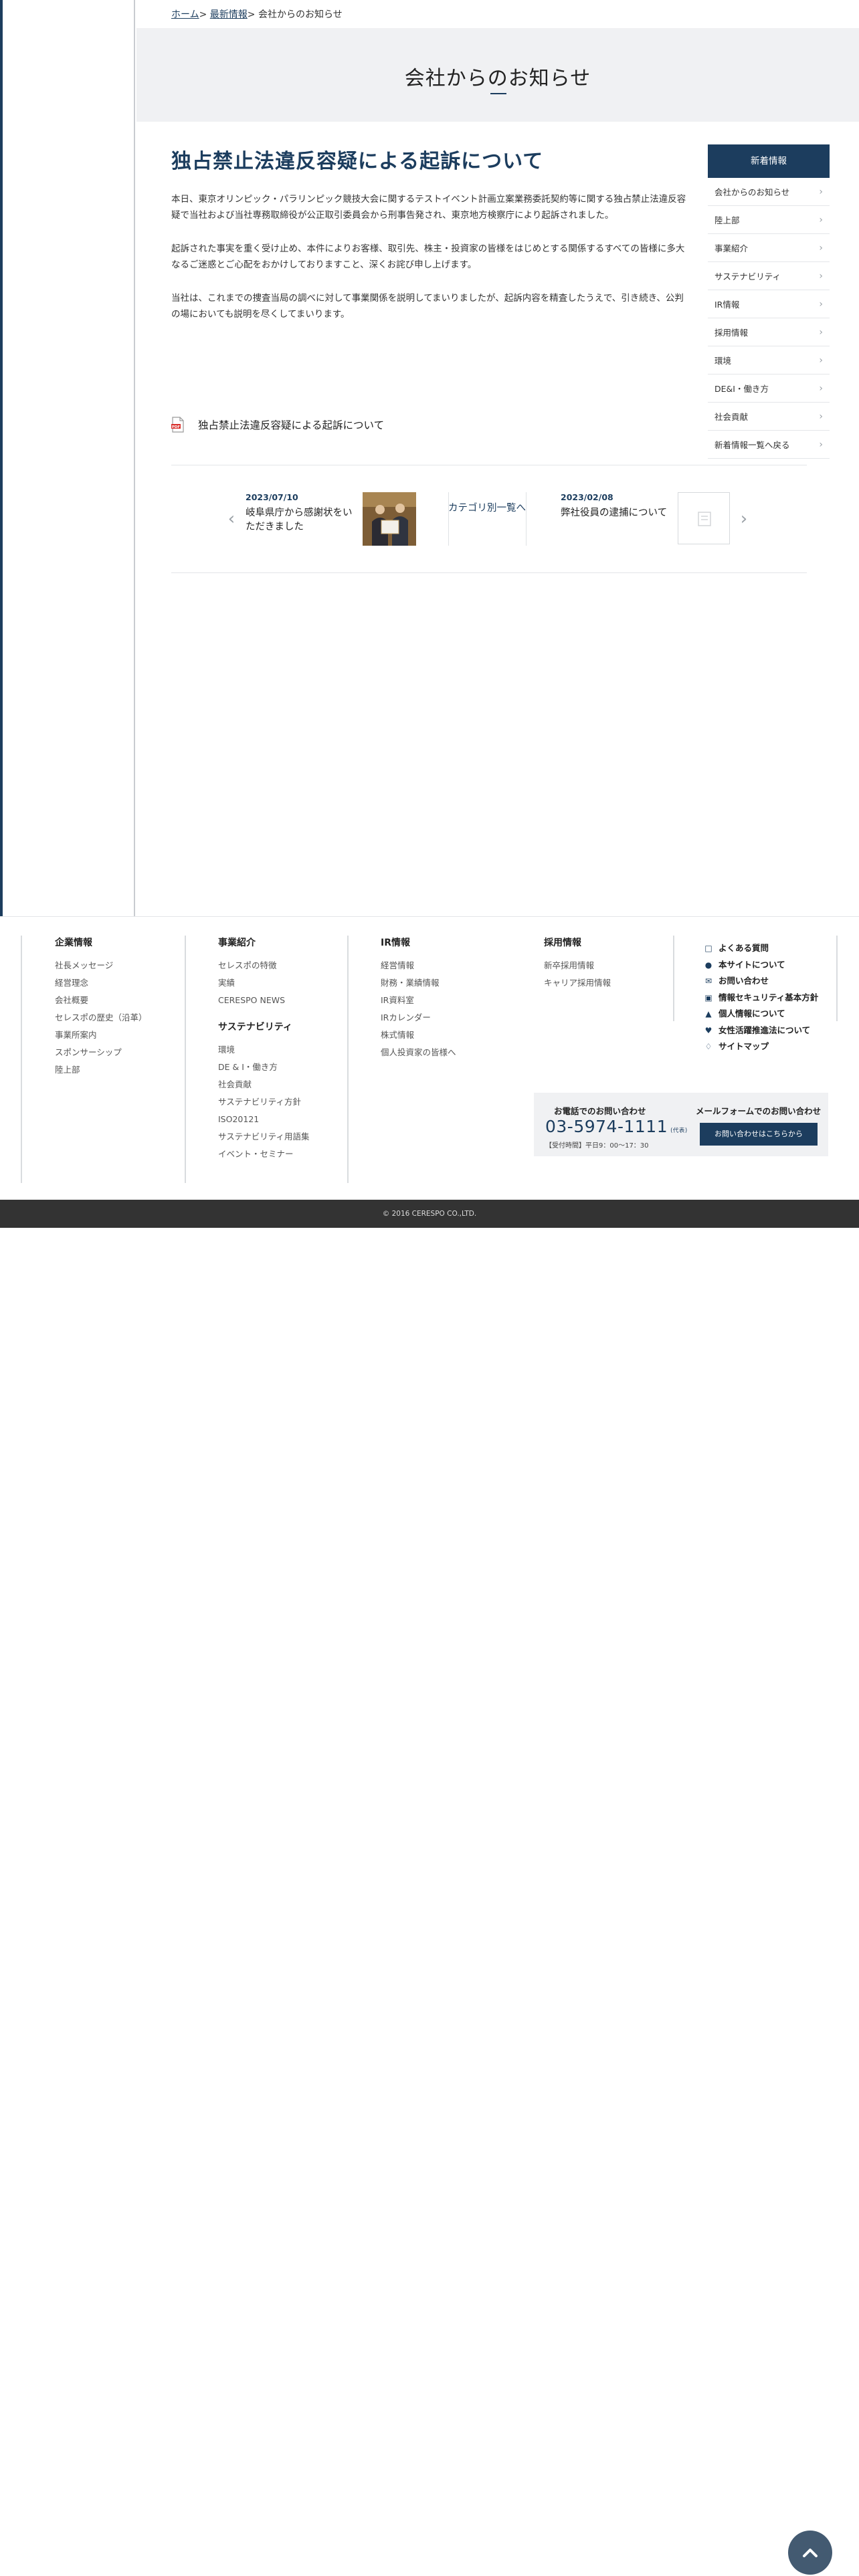  Describe the element at coordinates (264, 1137) in the screenshot. I see `footer-link: サステナビリティ用語集` at that location.